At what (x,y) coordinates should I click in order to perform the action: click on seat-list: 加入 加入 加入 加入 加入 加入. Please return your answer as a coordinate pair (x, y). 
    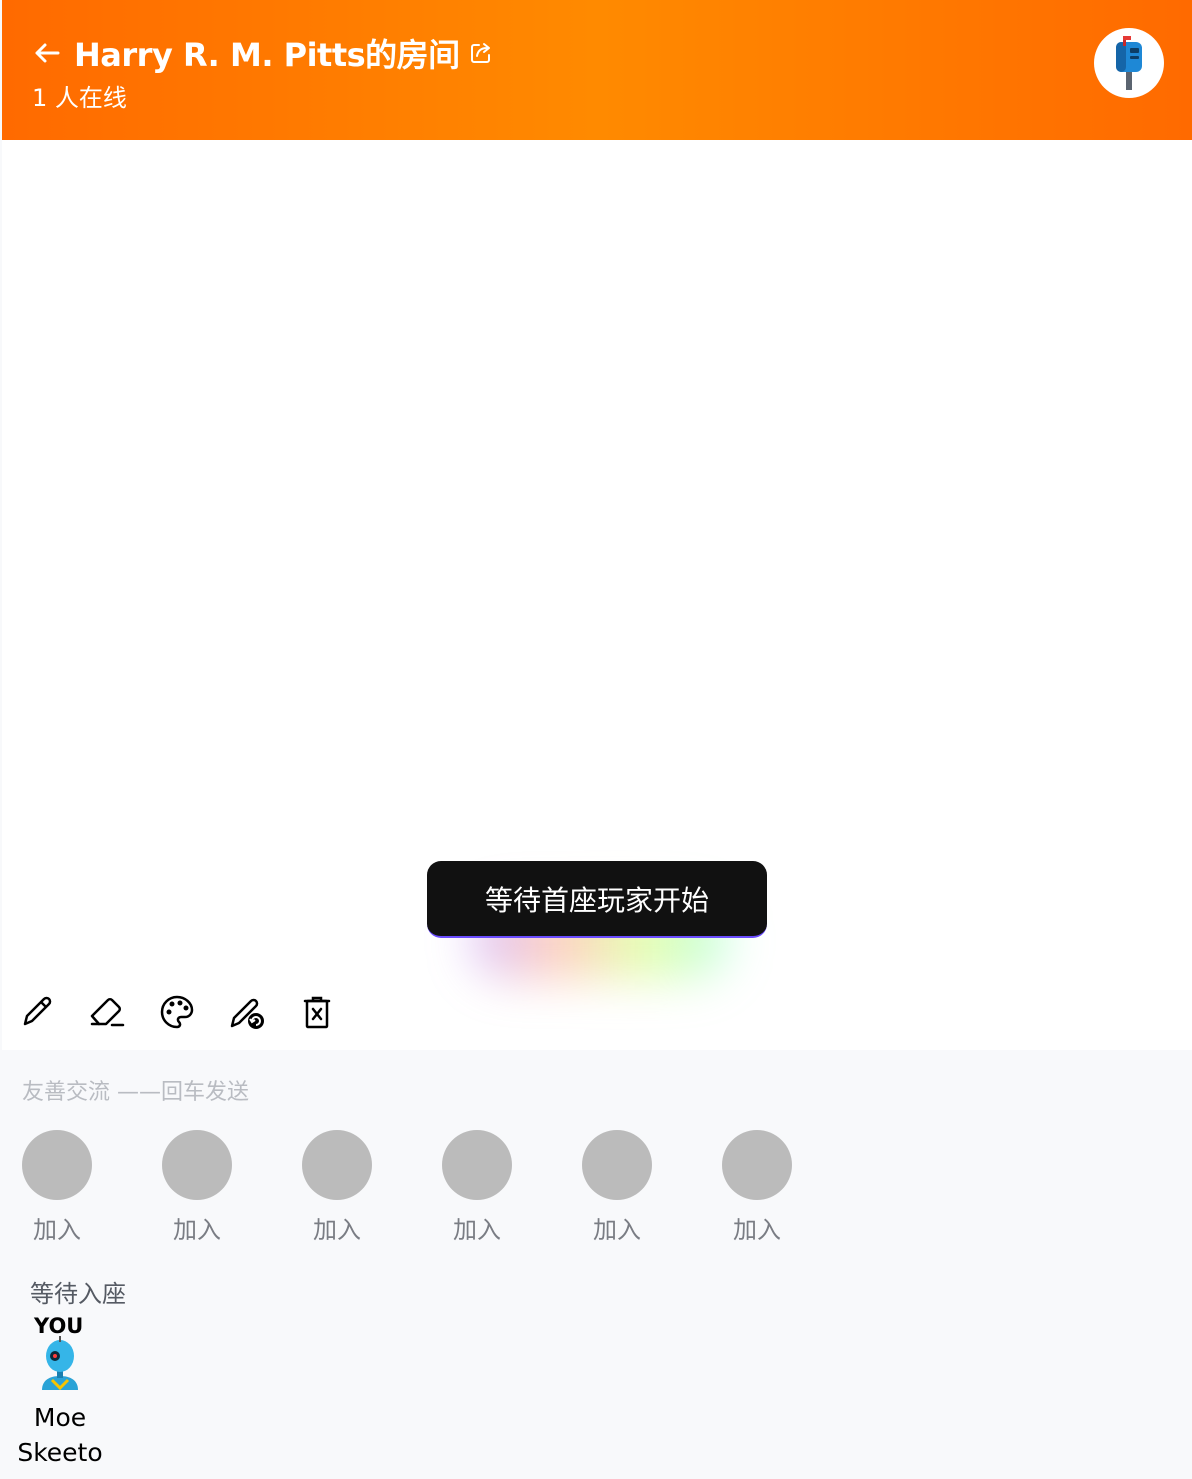
    Looking at the image, I should click on (407, 1187).